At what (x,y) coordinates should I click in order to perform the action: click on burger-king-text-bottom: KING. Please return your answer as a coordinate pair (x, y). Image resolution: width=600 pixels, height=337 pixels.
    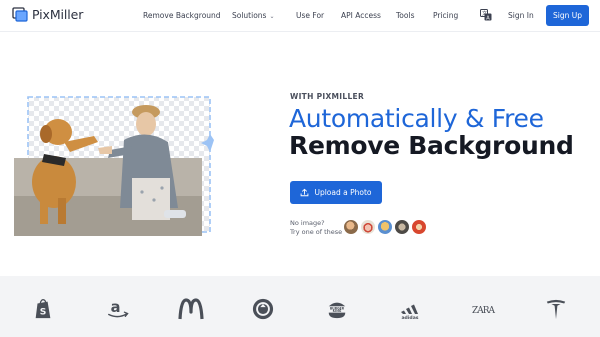
    Looking at the image, I should click on (337, 311).